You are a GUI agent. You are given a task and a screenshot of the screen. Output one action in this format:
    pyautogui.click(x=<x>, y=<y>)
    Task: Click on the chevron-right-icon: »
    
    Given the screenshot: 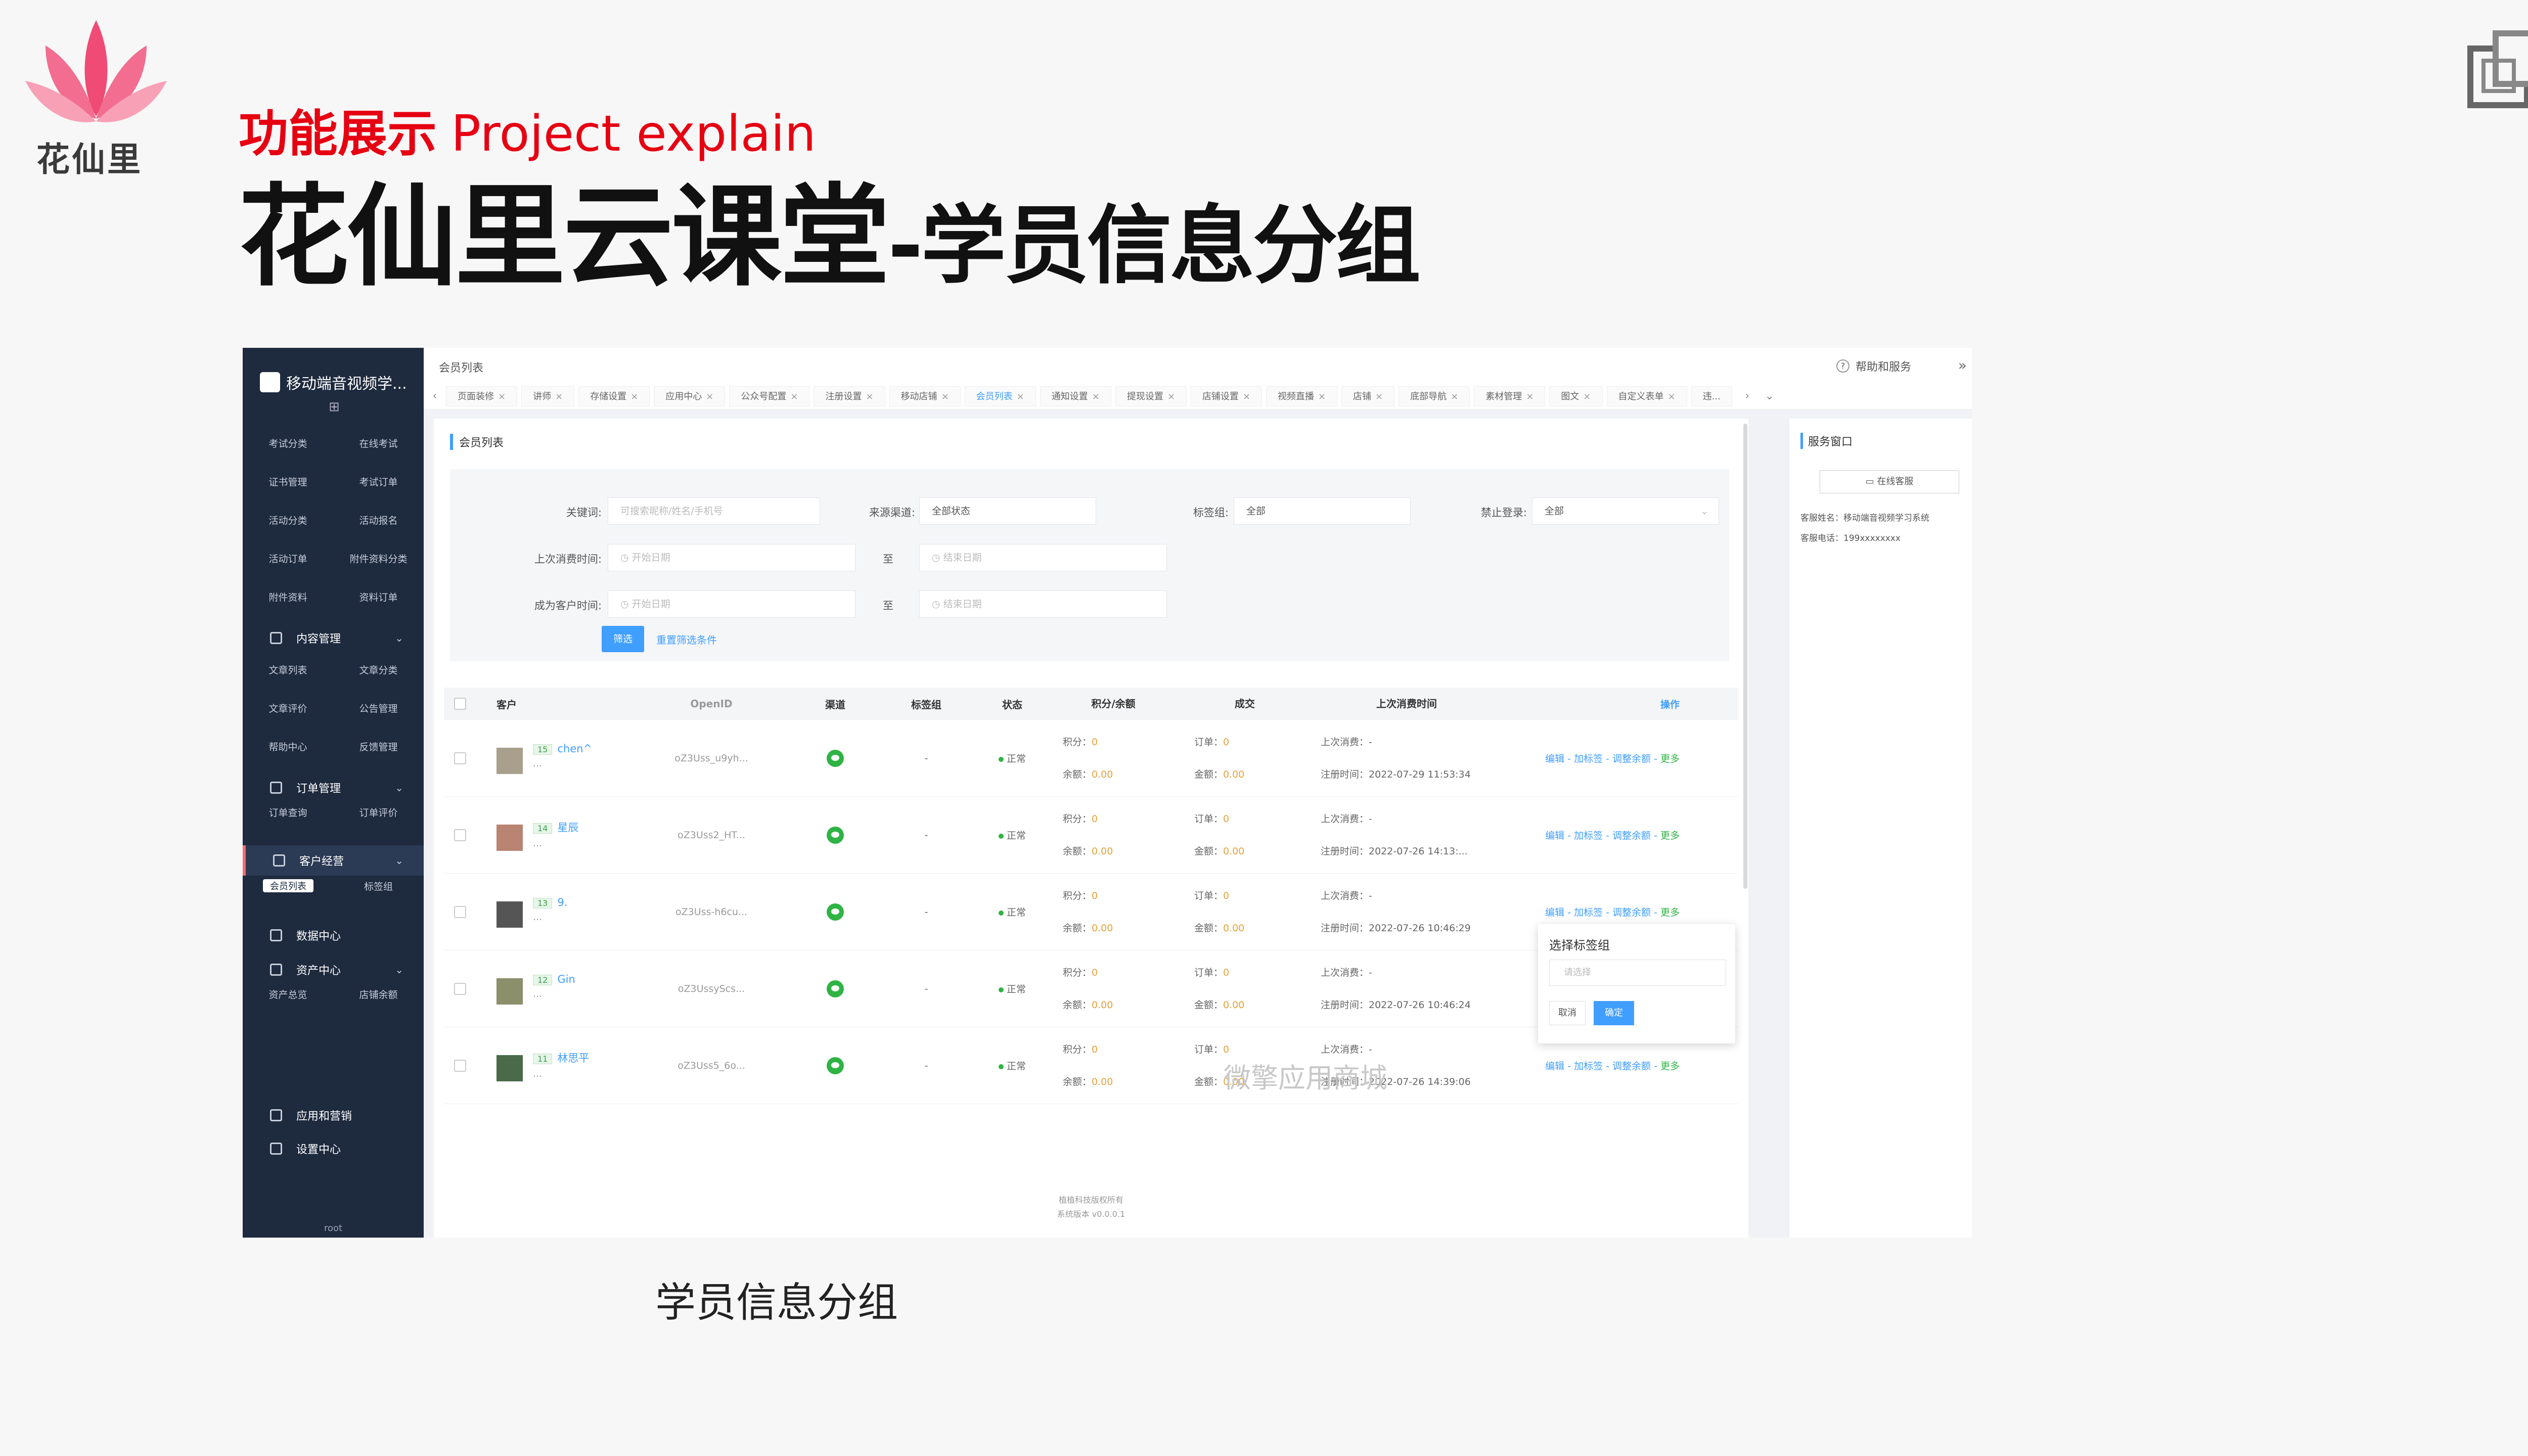 What is the action you would take?
    pyautogui.click(x=1963, y=365)
    